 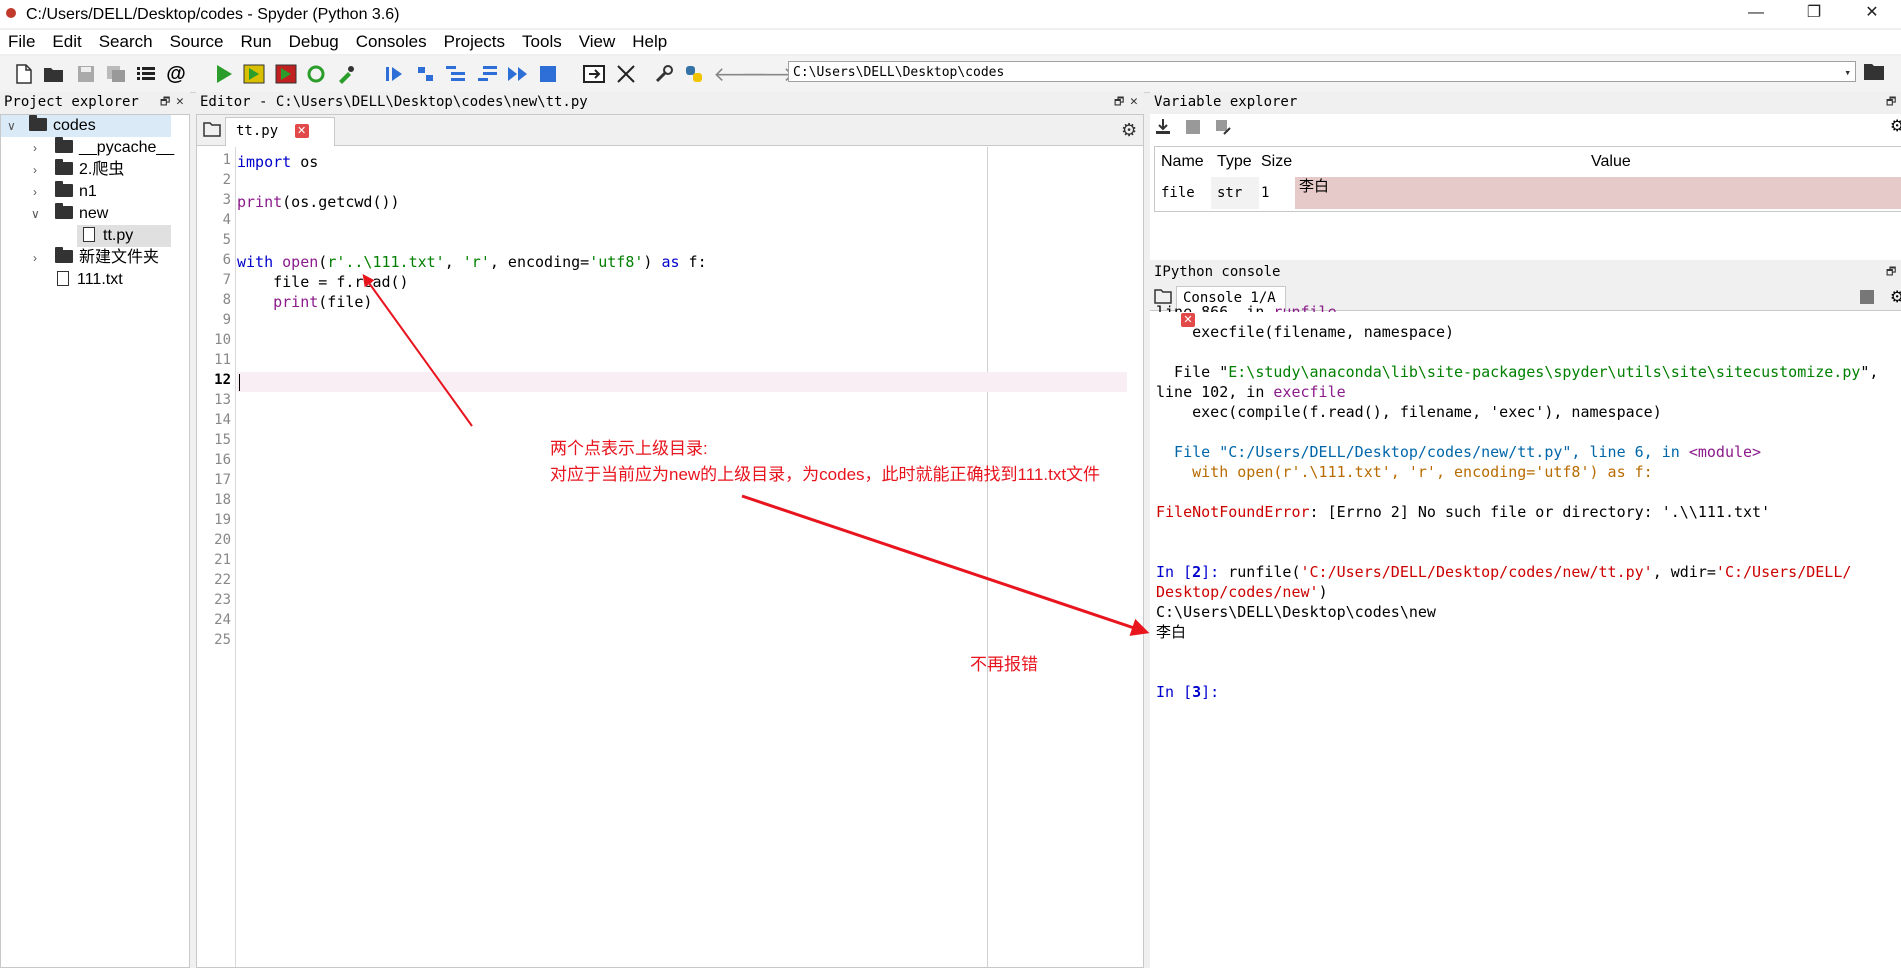 What do you see at coordinates (226, 200) in the screenshot?
I see `line-number: 3` at bounding box center [226, 200].